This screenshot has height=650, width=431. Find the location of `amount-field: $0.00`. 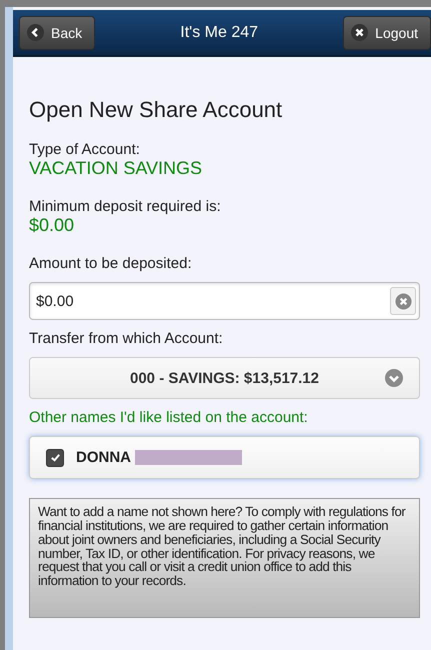

amount-field: $0.00 is located at coordinates (224, 301).